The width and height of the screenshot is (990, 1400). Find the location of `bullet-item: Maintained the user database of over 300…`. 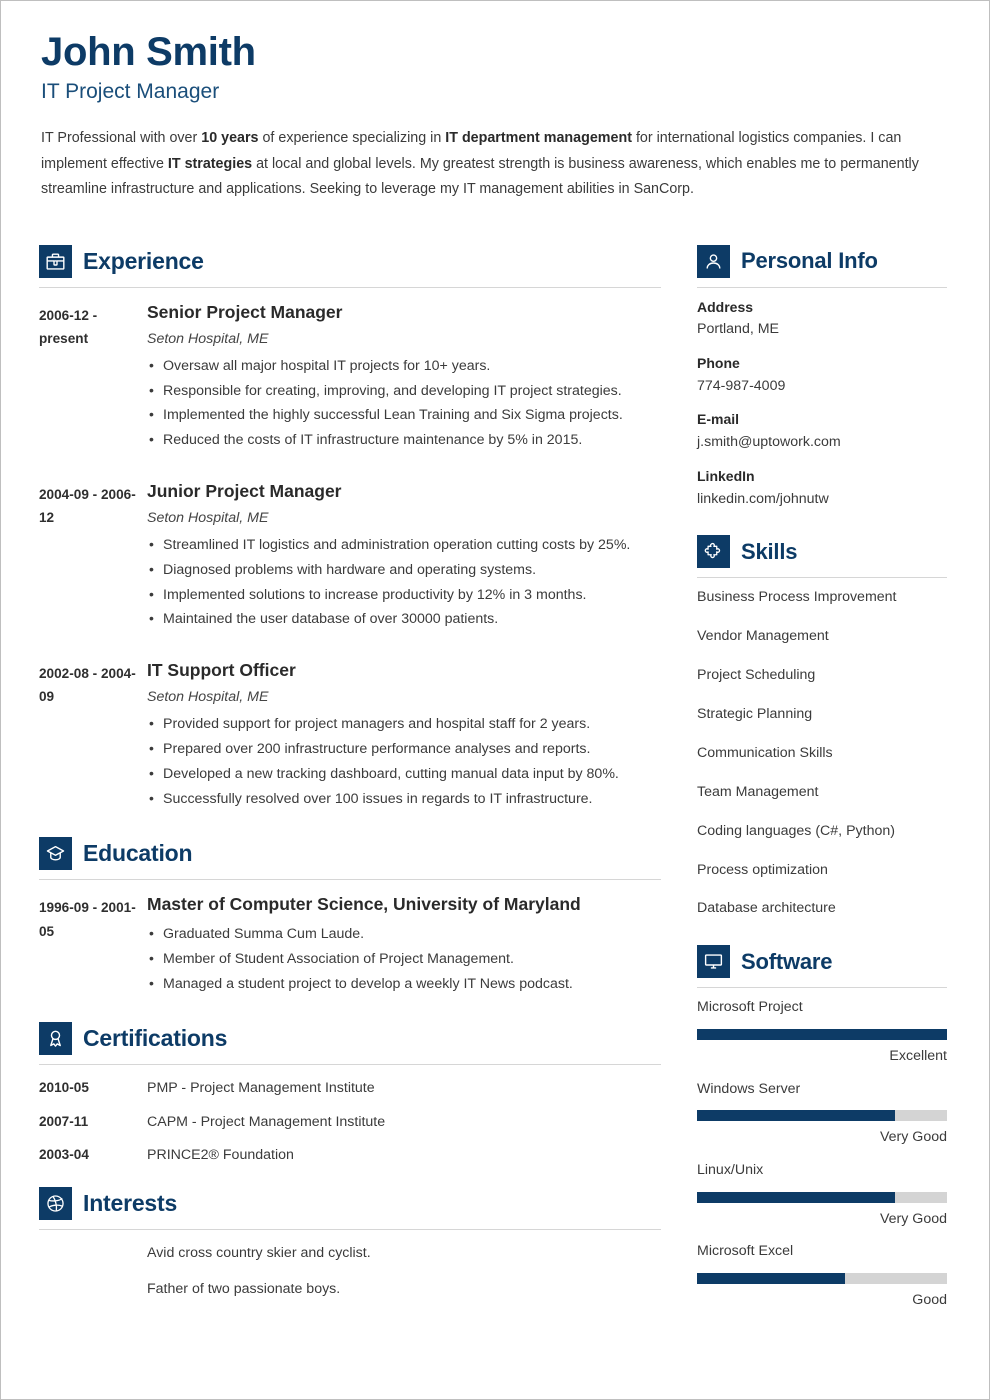

bullet-item: Maintained the user database of over 300… is located at coordinates (404, 619).